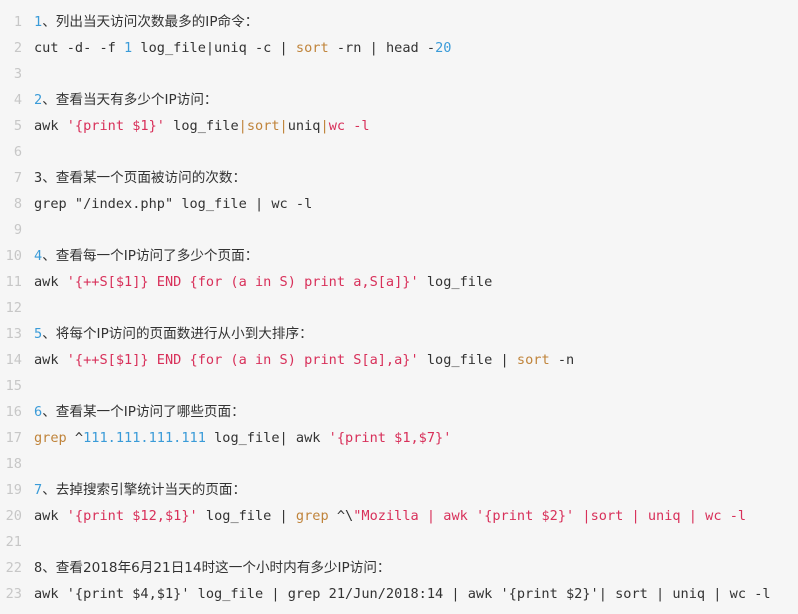 The image size is (798, 614). Describe the element at coordinates (38, 568) in the screenshot. I see `token-plain: 8` at that location.